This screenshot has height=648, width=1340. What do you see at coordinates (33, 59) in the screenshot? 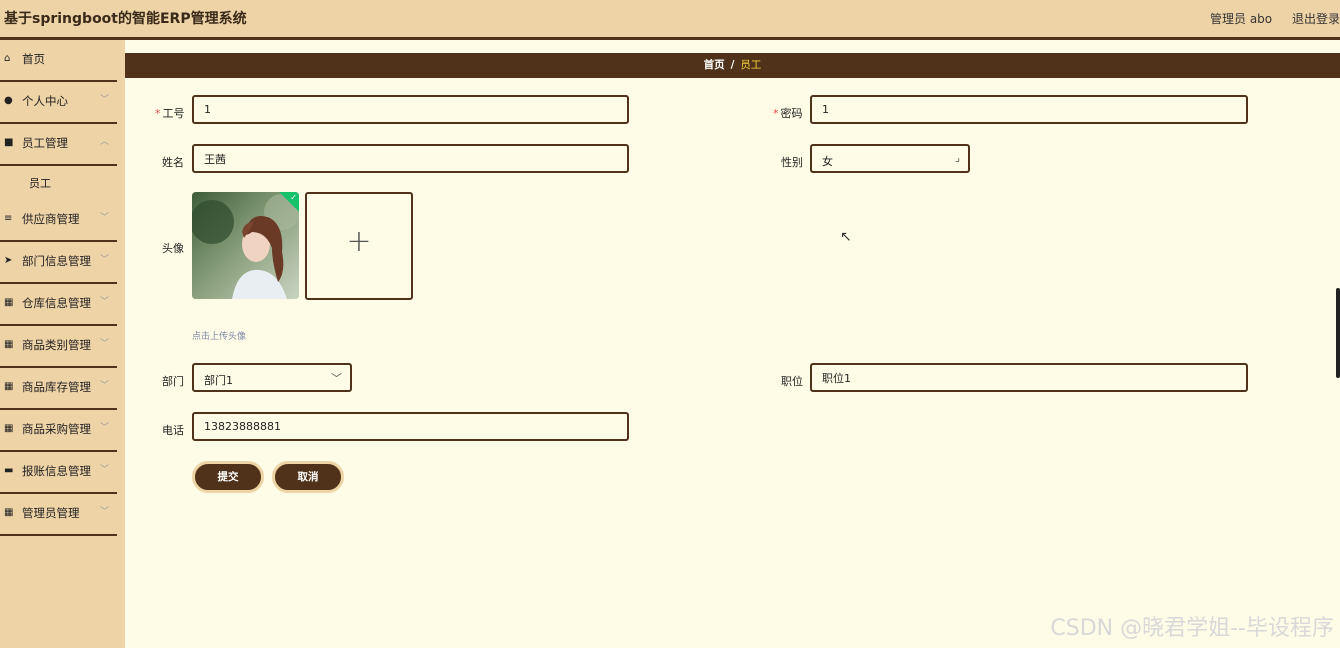
I see `sidebar-item-label: 首页` at bounding box center [33, 59].